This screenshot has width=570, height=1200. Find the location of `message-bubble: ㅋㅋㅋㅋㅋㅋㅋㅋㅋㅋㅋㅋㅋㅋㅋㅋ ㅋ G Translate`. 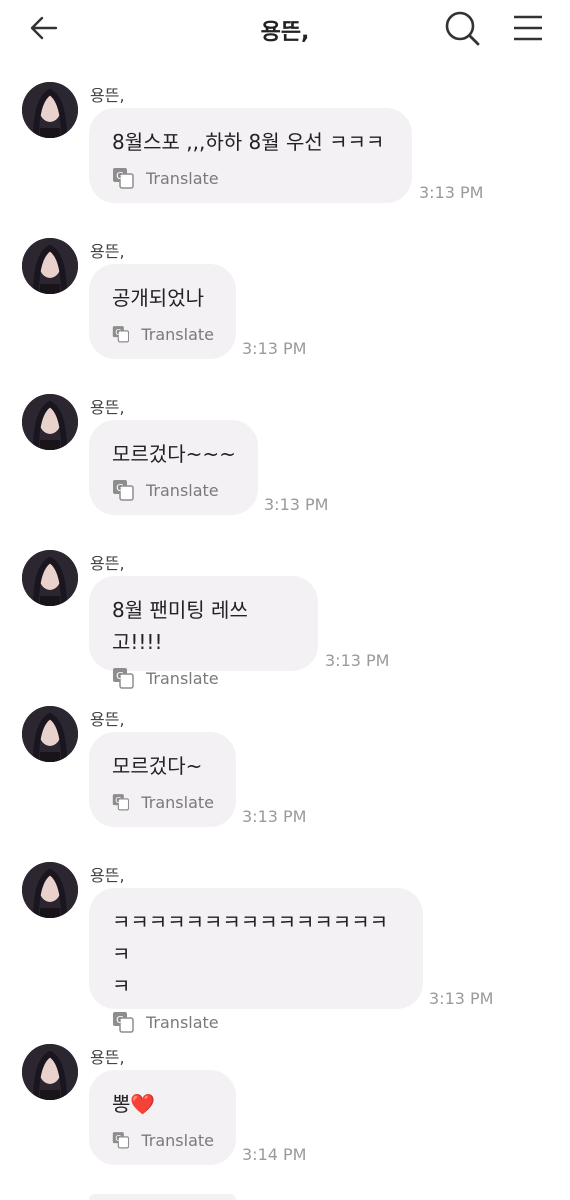

message-bubble: ㅋㅋㅋㅋㅋㅋㅋㅋㅋㅋㅋㅋㅋㅋㅋㅋ ㅋ G Translate is located at coordinates (256, 960).